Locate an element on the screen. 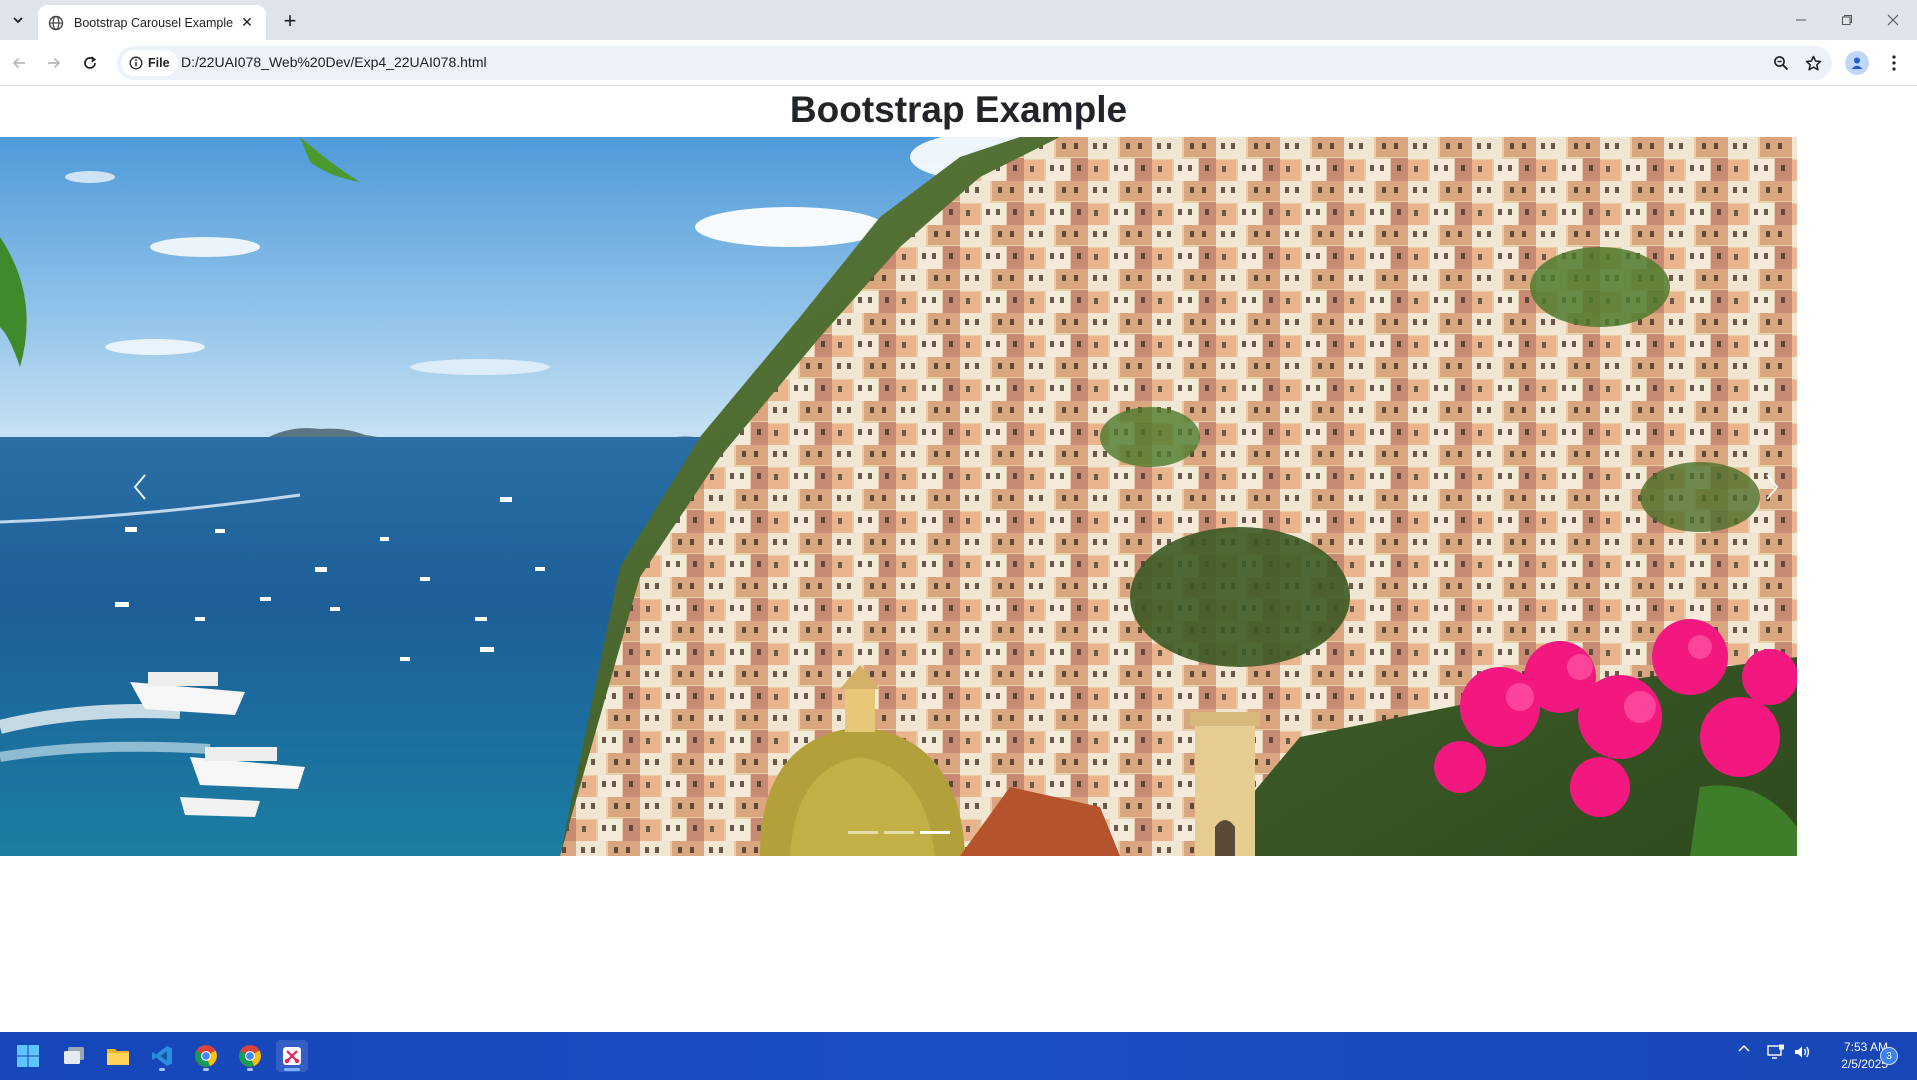 This screenshot has height=1080, width=1917. zoom-icon is located at coordinates (1781, 63).